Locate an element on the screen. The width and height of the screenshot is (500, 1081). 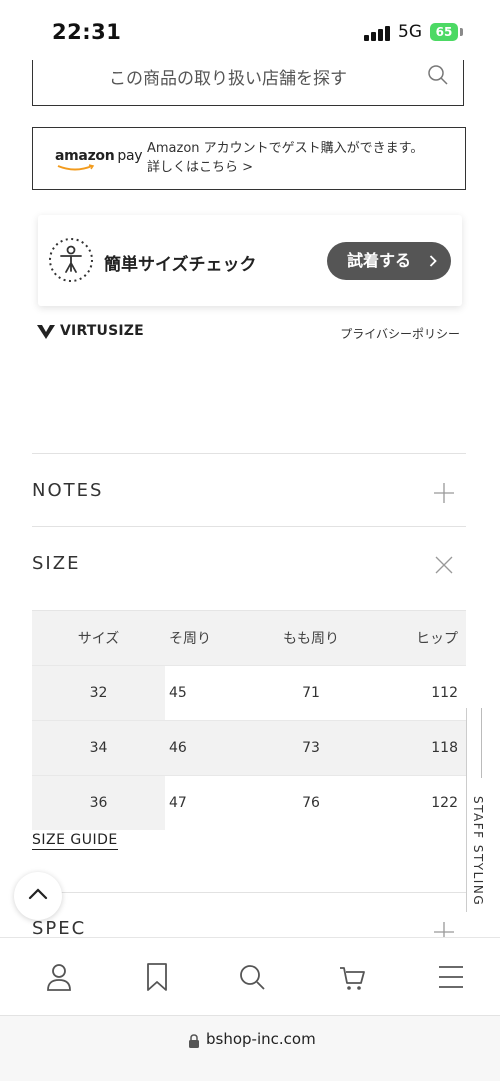
bookmark-icon is located at coordinates (157, 977).